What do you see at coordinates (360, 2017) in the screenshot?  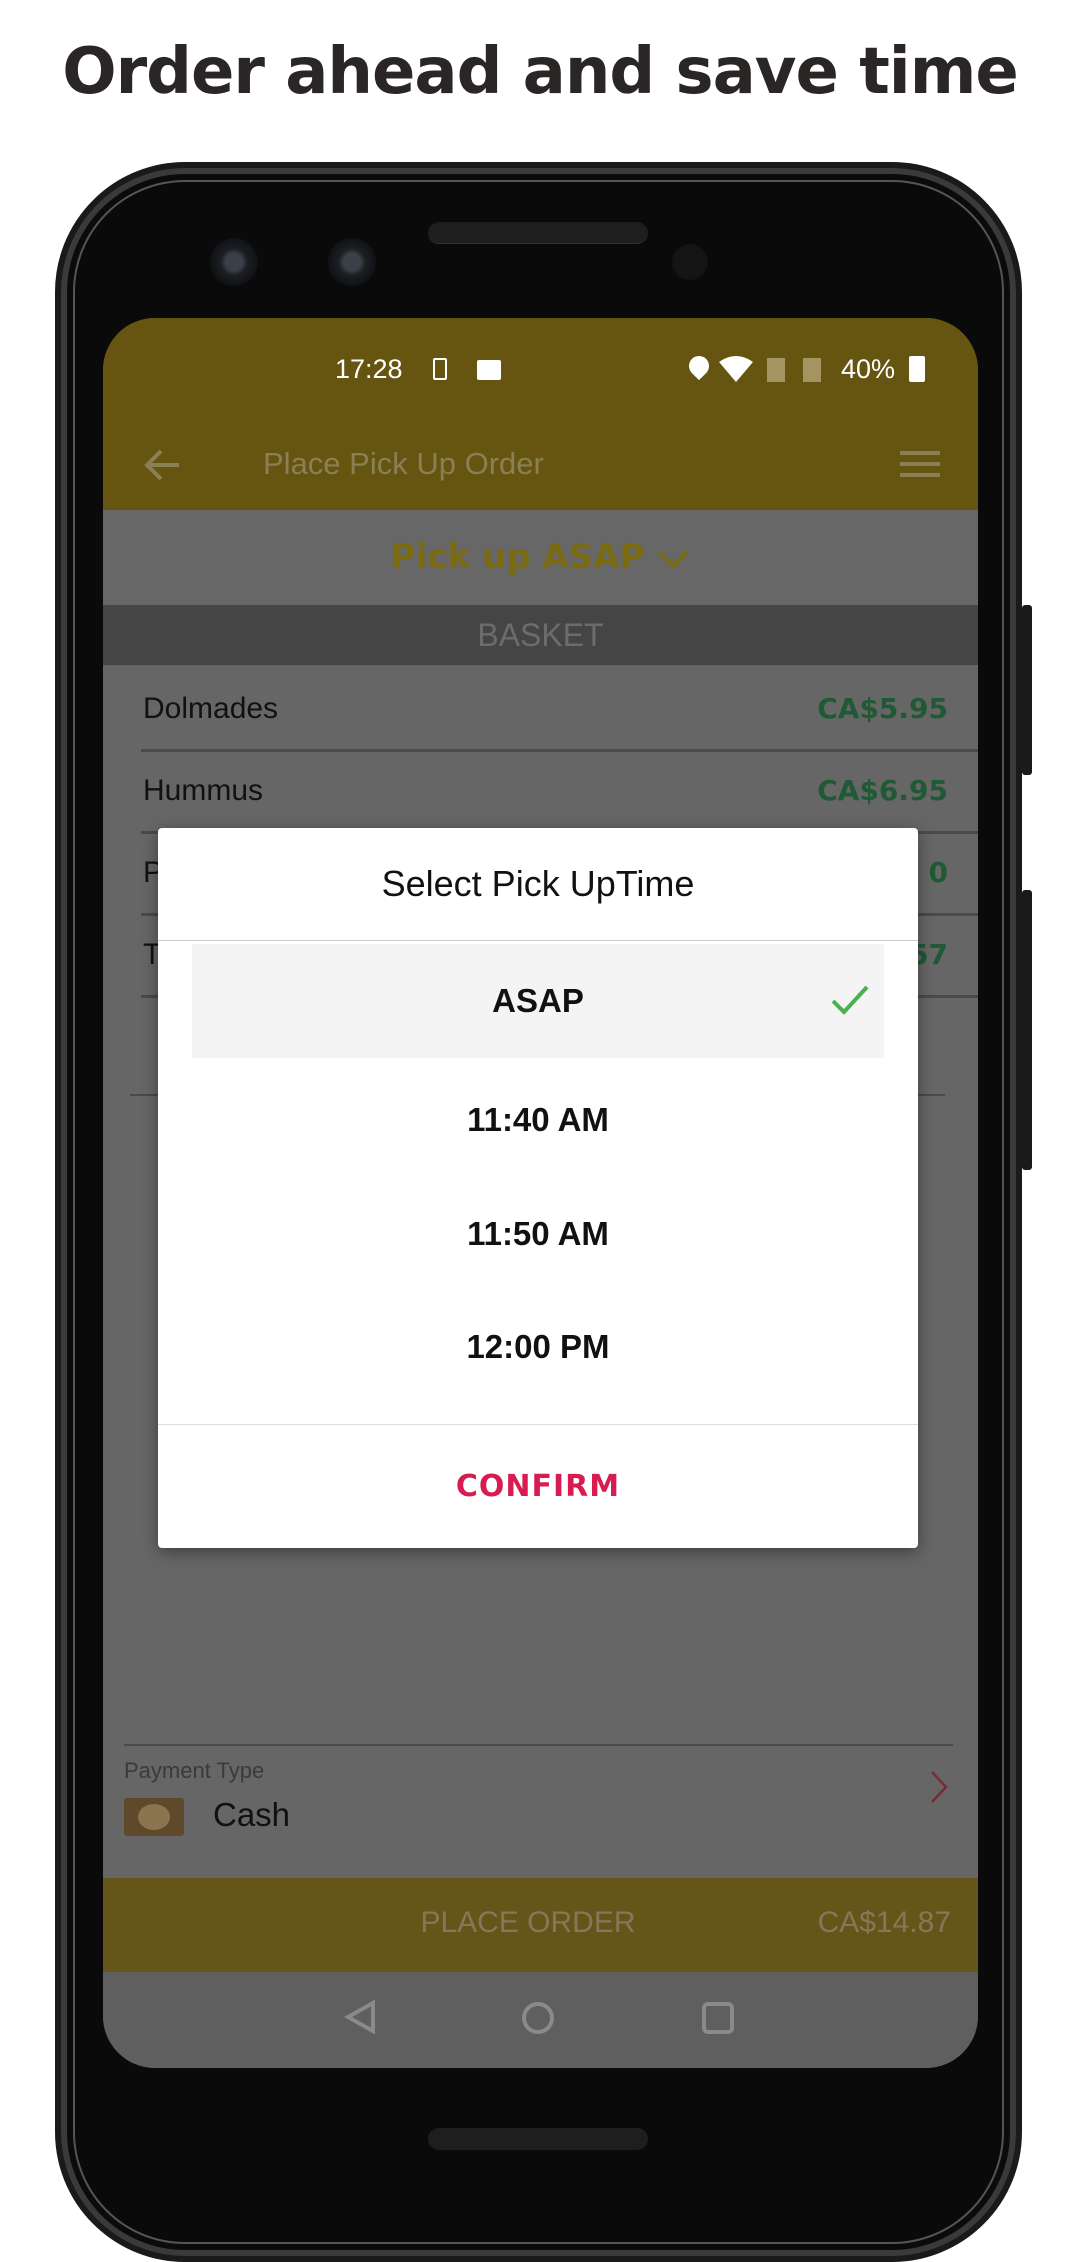 I see `nav-back-icon` at bounding box center [360, 2017].